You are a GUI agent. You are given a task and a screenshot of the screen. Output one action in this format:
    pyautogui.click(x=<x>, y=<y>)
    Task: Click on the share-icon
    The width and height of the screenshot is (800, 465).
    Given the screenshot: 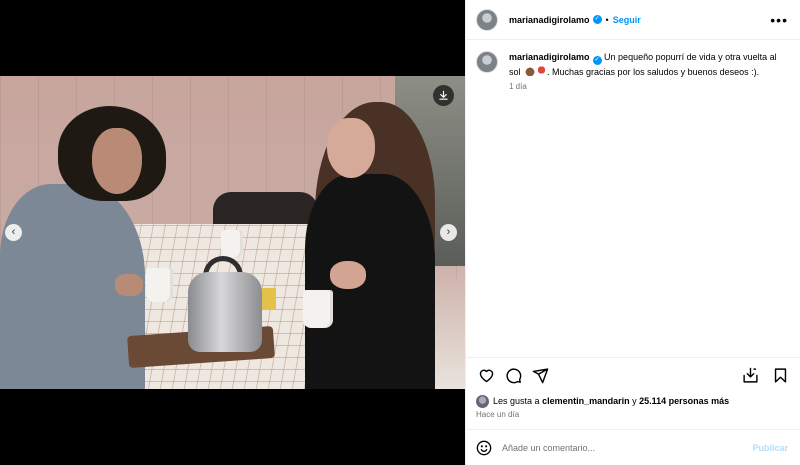 What is the action you would take?
    pyautogui.click(x=540, y=376)
    